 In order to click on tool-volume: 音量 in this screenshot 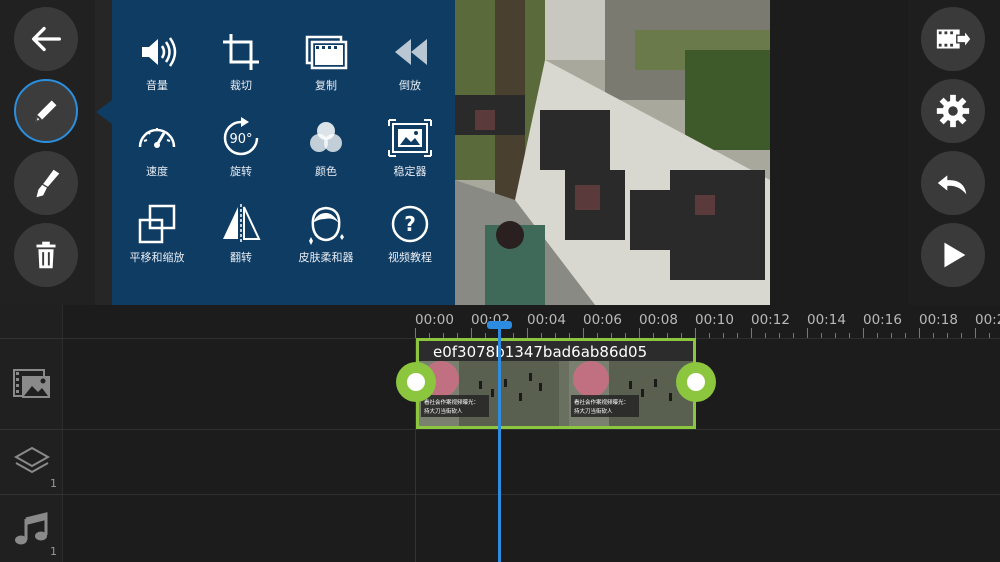, I will do `click(157, 60)`.